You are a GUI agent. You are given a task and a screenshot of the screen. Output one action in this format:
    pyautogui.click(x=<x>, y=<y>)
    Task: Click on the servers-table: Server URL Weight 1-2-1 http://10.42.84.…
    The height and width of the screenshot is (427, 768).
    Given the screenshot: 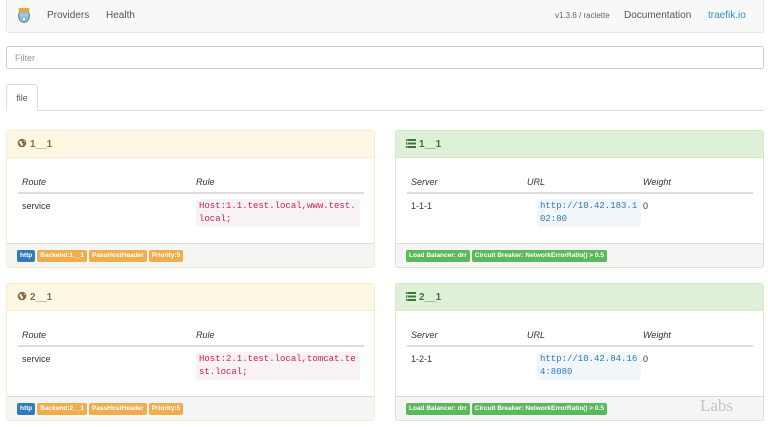 What is the action you would take?
    pyautogui.click(x=580, y=357)
    